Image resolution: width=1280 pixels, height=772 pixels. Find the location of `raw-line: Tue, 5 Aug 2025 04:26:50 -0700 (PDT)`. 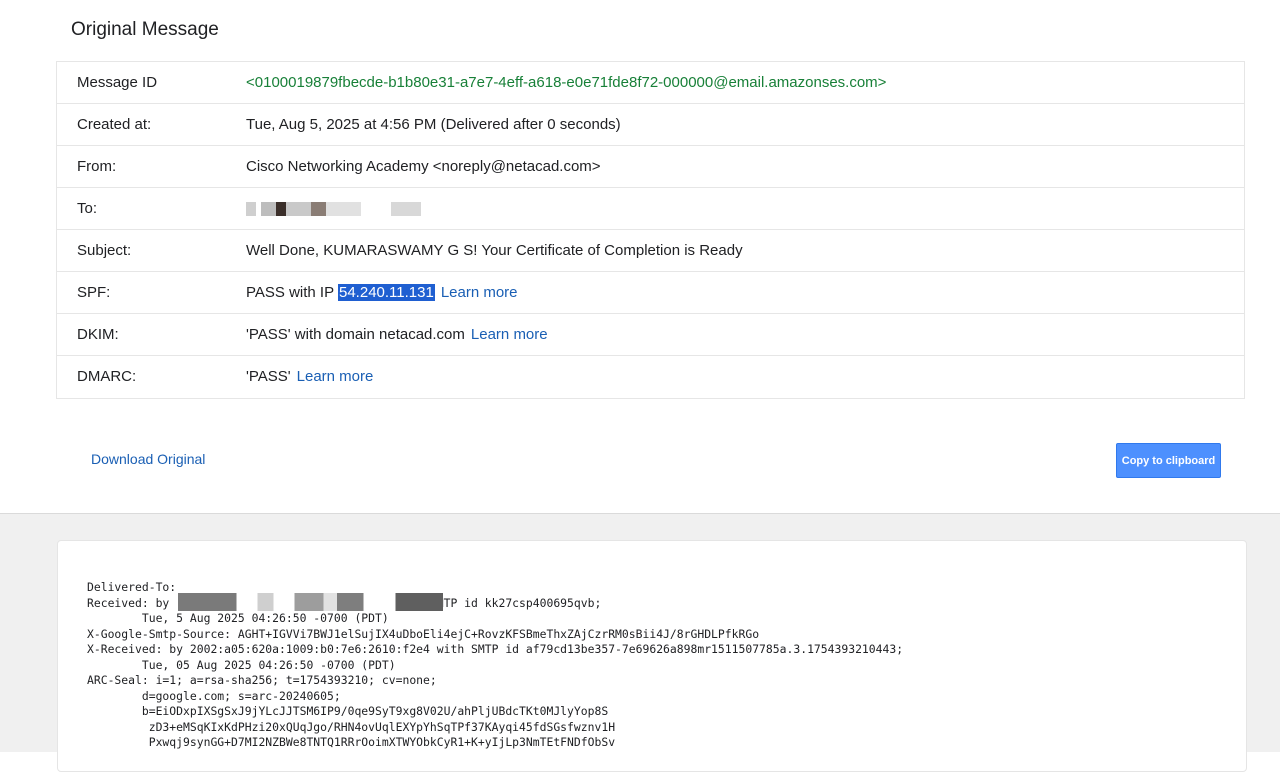

raw-line: Tue, 5 Aug 2025 04:26:50 -0700 (PDT) is located at coordinates (238, 618).